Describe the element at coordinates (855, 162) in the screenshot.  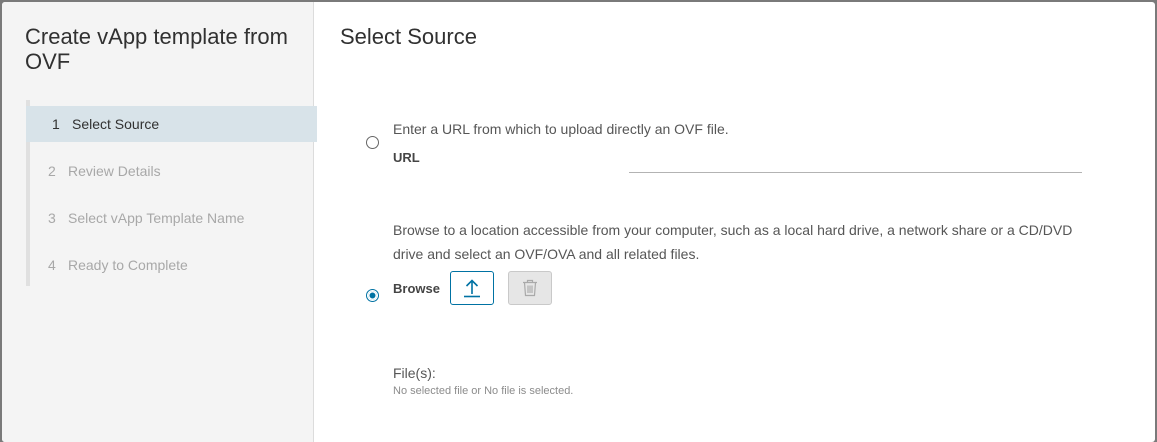
I see `url-input` at that location.